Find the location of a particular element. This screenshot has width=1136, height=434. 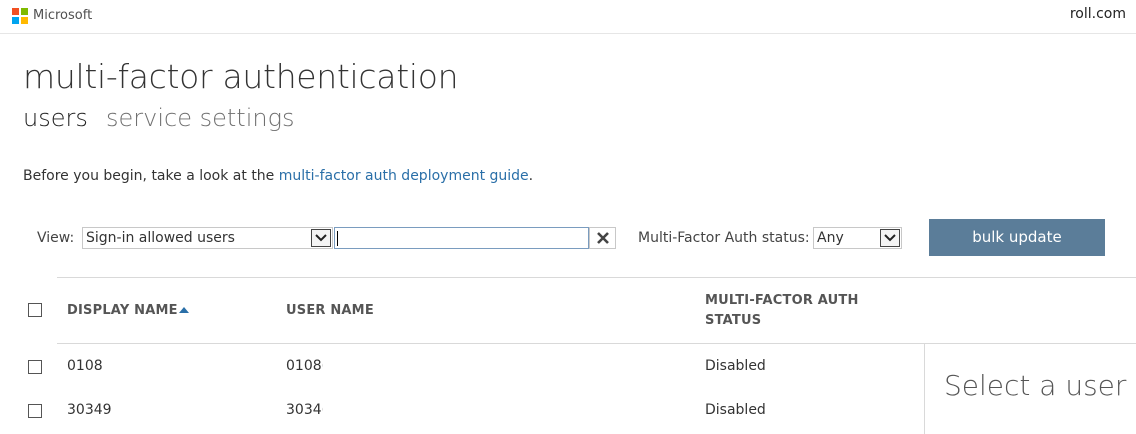

divider is located at coordinates (596, 277).